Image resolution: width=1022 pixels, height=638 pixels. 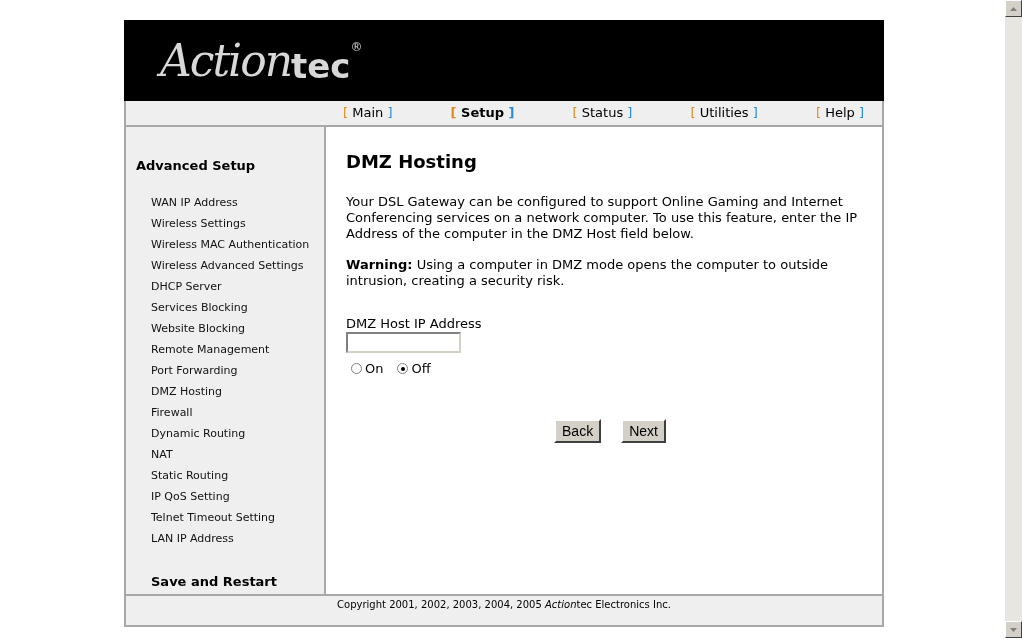 What do you see at coordinates (237, 374) in the screenshot?
I see `sidebar-link: Port Forwarding` at bounding box center [237, 374].